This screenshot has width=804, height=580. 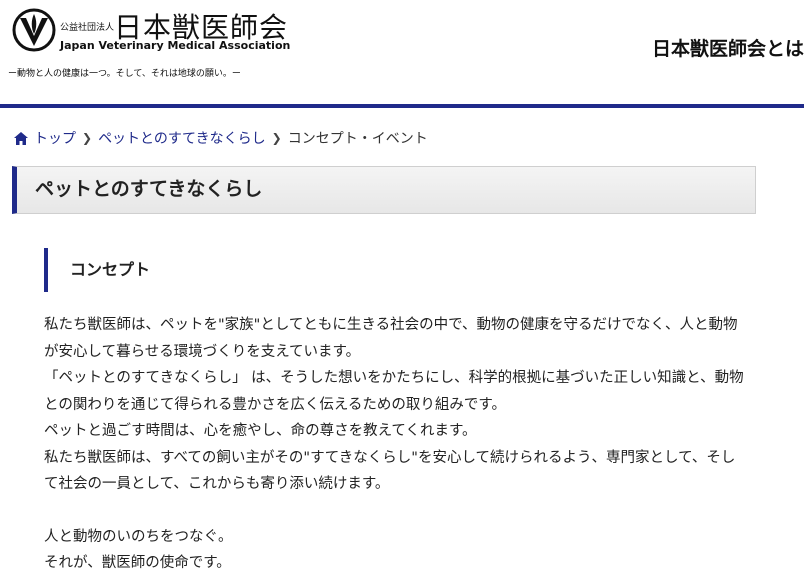 I want to click on breadcrumb-section-link: ペットとのすてきなくらし, so click(x=182, y=138).